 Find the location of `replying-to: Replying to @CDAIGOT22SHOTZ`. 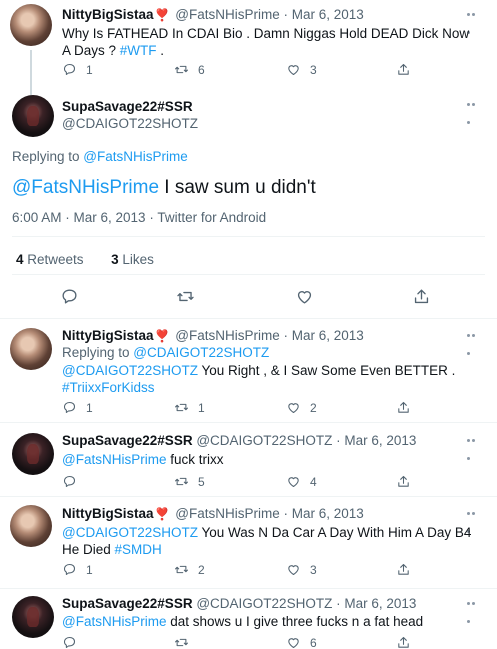

replying-to: Replying to @CDAIGOT22SHOTZ is located at coordinates (166, 352).